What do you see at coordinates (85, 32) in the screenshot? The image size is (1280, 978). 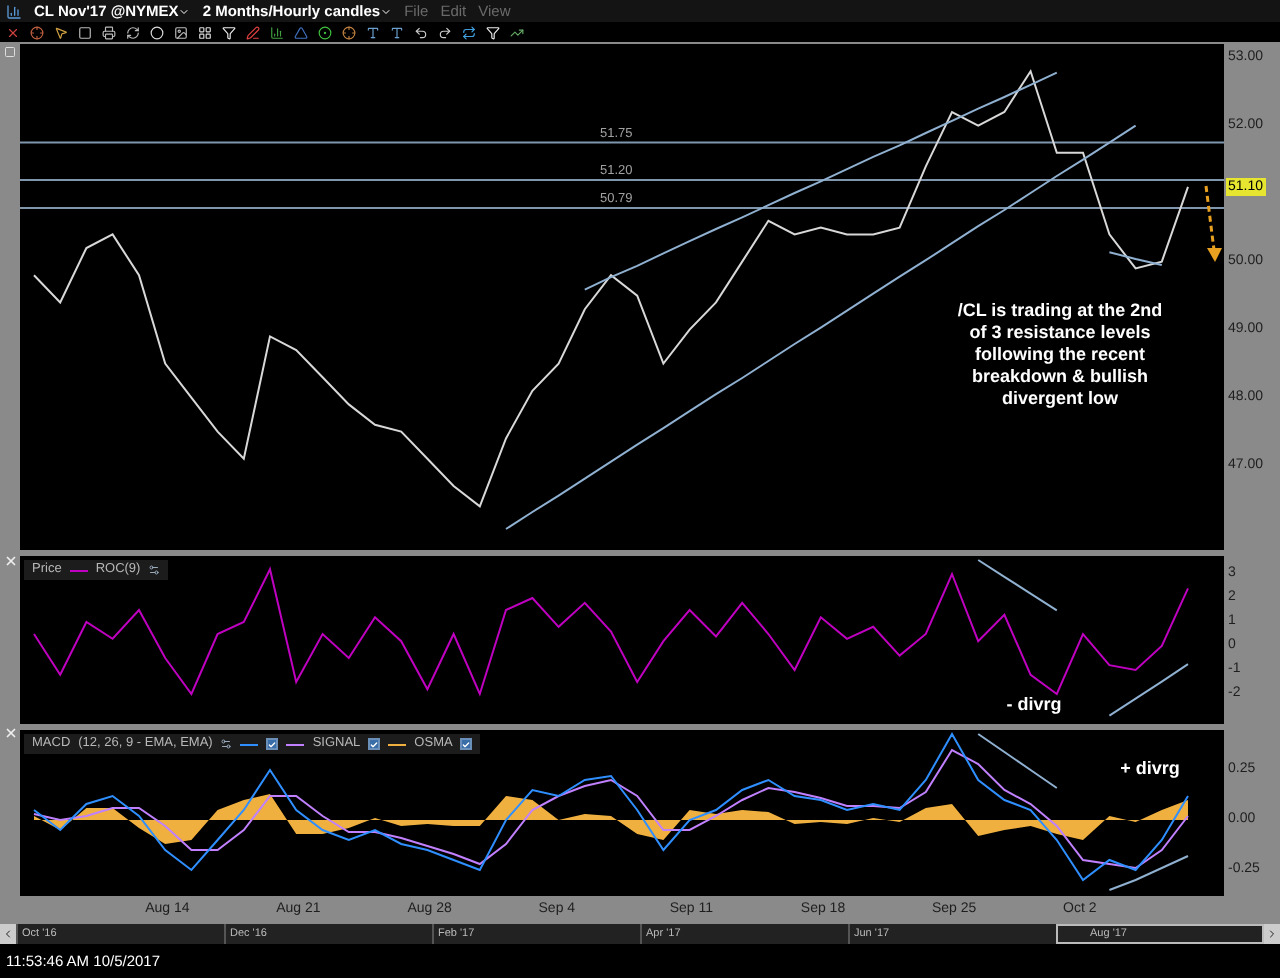 I see `square-icon` at bounding box center [85, 32].